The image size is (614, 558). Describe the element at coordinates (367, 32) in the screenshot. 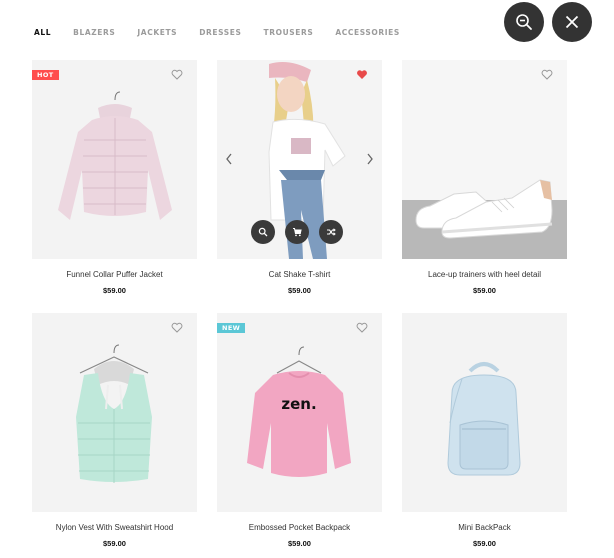

I see `filter-accessories: ACCESSORIES` at that location.